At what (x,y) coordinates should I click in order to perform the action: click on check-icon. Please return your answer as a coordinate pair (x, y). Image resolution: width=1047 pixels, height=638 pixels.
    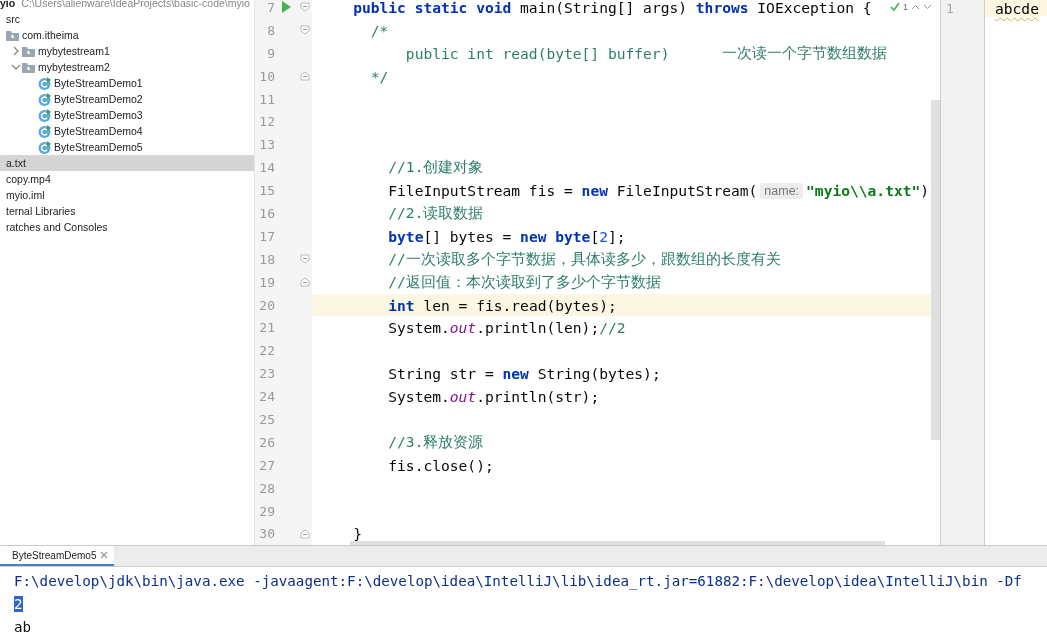
    Looking at the image, I should click on (895, 7).